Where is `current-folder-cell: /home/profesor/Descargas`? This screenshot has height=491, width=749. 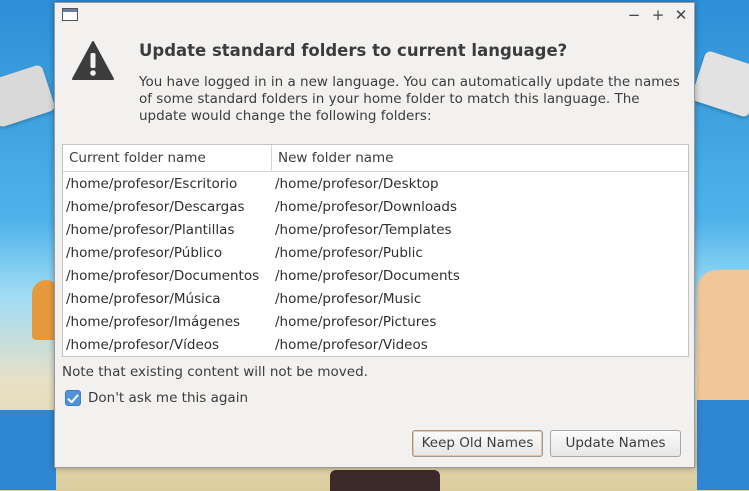 current-folder-cell: /home/profesor/Descargas is located at coordinates (155, 207).